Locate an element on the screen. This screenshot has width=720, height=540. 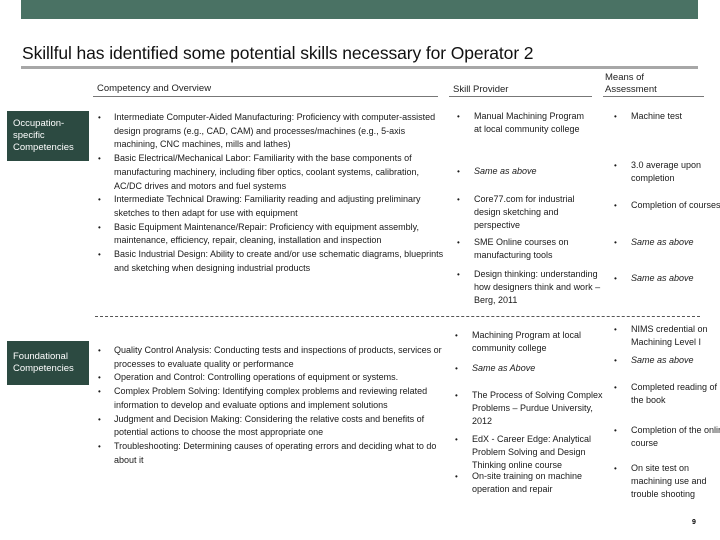
title-underline is located at coordinates (359, 67).